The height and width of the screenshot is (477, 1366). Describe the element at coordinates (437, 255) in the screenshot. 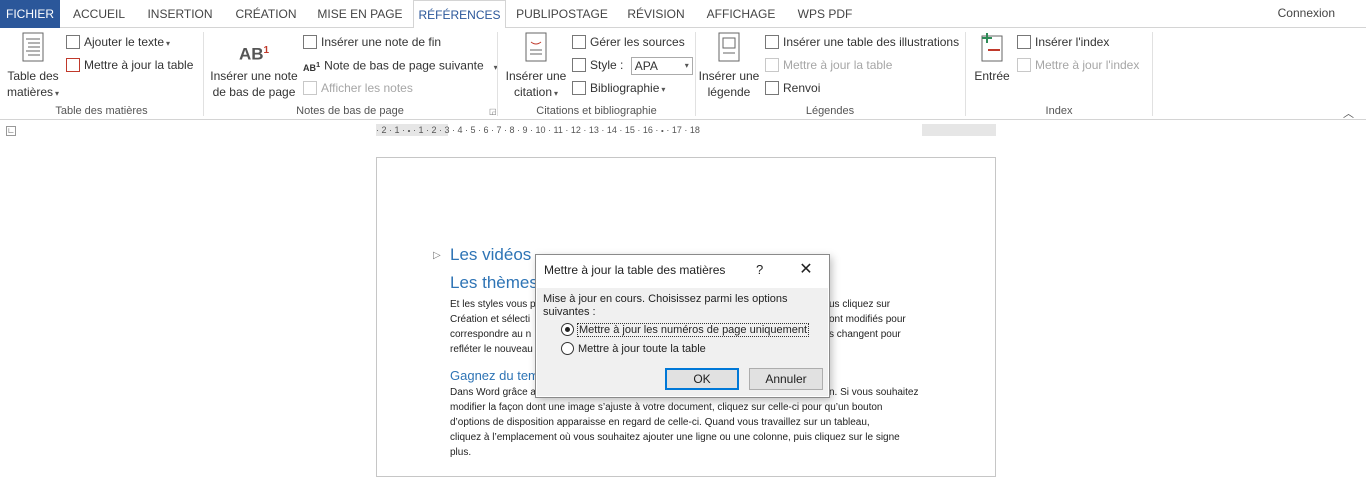

I see `collapse-heading-icon: ▷` at that location.